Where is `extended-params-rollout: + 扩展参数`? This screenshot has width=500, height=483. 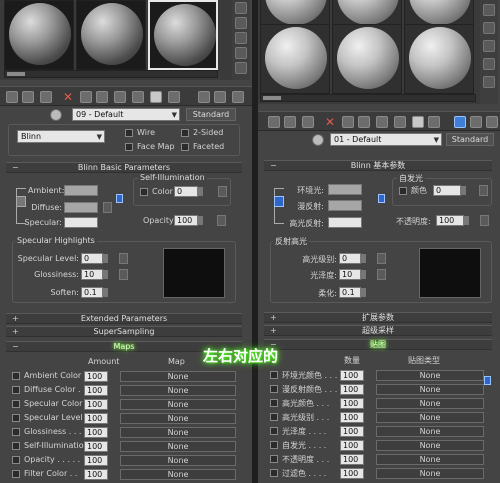
extended-params-rollout: + 扩展参数 is located at coordinates (378, 317).